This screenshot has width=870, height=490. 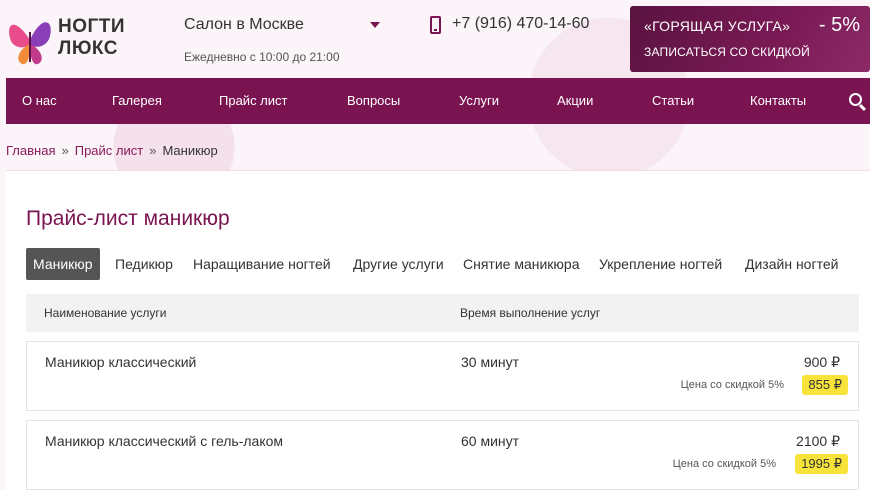 What do you see at coordinates (262, 264) in the screenshot?
I see `tab-nail-extension: Наращивание ногтей` at bounding box center [262, 264].